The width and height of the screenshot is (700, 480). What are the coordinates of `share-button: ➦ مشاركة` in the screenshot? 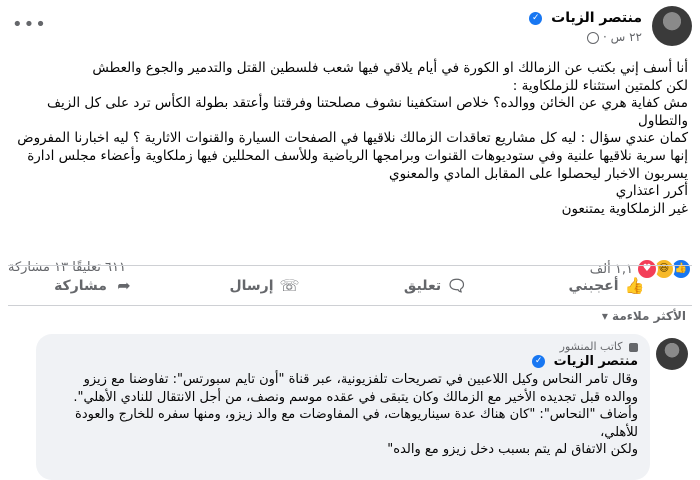 It's located at (93, 286).